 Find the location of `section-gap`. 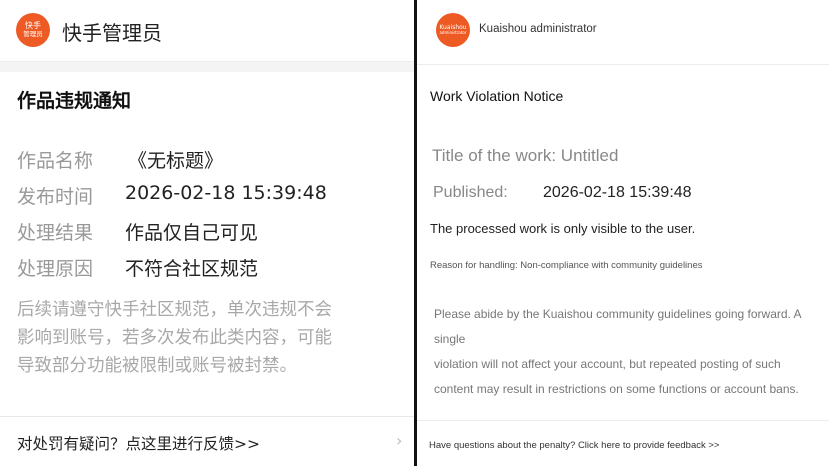

section-gap is located at coordinates (207, 67).